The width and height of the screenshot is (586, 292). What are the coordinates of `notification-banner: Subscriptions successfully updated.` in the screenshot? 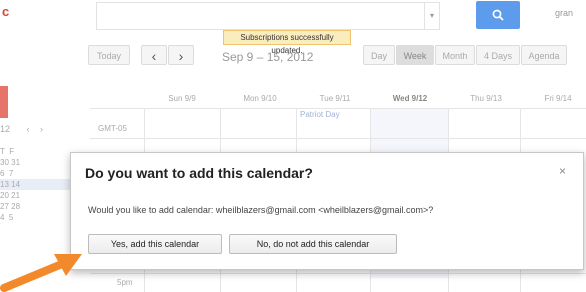 It's located at (287, 42).